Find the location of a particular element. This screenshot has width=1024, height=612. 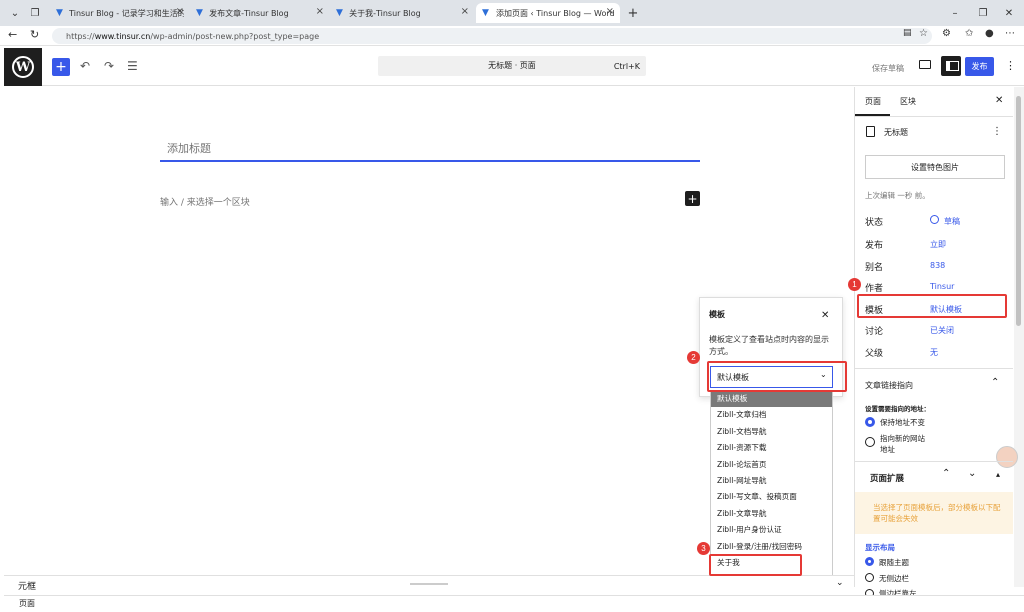

scrollbar-thumb is located at coordinates (1018, 211).